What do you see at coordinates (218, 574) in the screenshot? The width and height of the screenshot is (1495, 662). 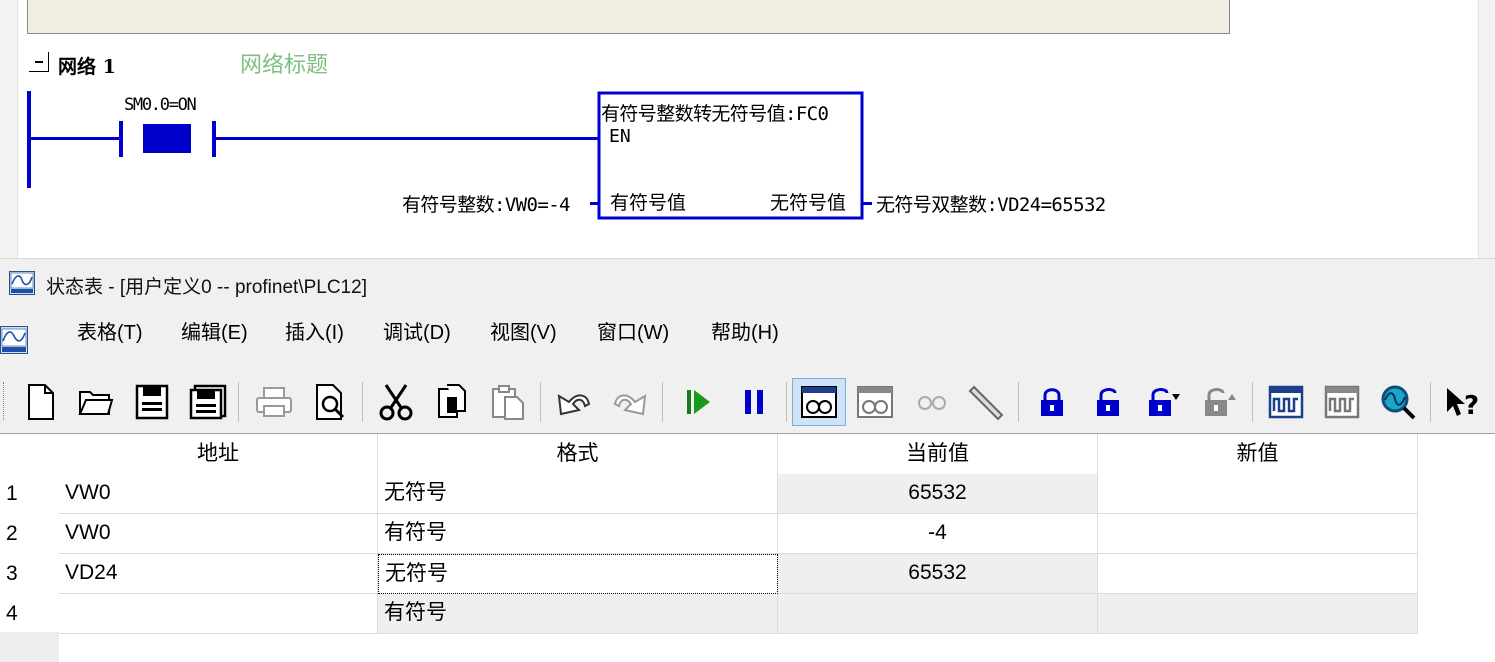 I see `cell-address: VD24` at bounding box center [218, 574].